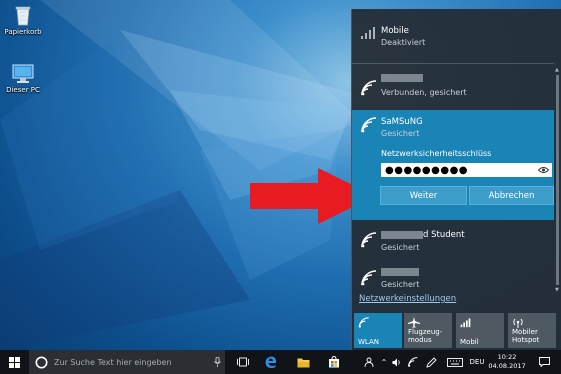 Image resolution: width=561 pixels, height=374 pixels. Describe the element at coordinates (23, 32) in the screenshot. I see `desktop-icon-label: Papierkorb` at that location.